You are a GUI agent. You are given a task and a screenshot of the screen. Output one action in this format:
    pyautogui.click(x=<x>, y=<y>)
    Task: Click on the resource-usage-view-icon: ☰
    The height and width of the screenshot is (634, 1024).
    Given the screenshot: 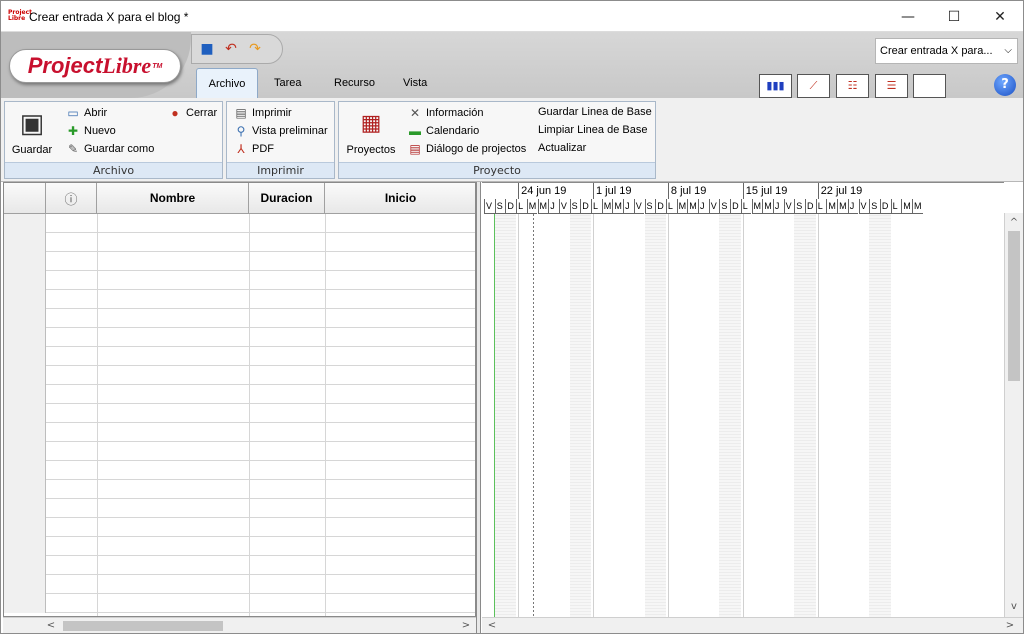 What is the action you would take?
    pyautogui.click(x=891, y=86)
    